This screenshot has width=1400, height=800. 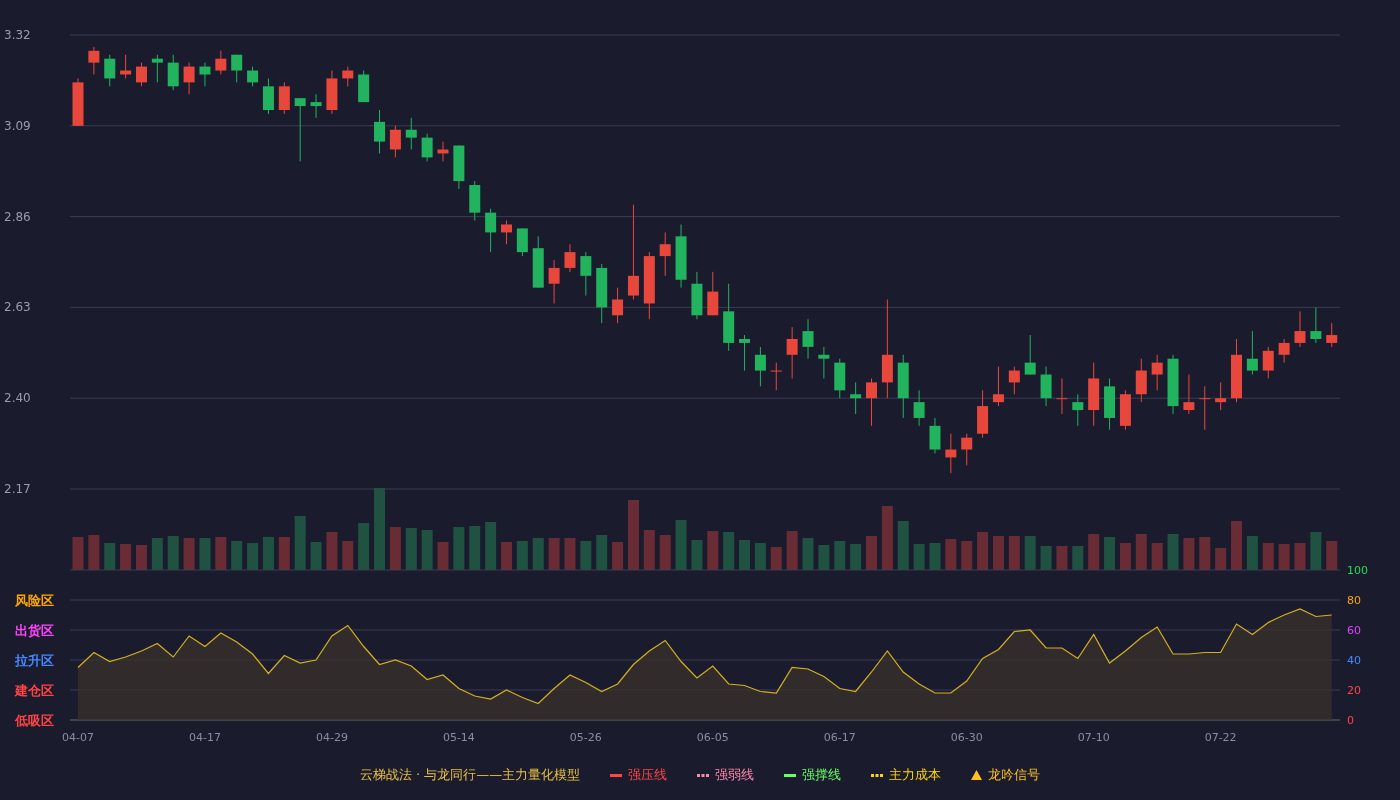 I want to click on date-axis-label: 06-17, so click(x=839, y=737).